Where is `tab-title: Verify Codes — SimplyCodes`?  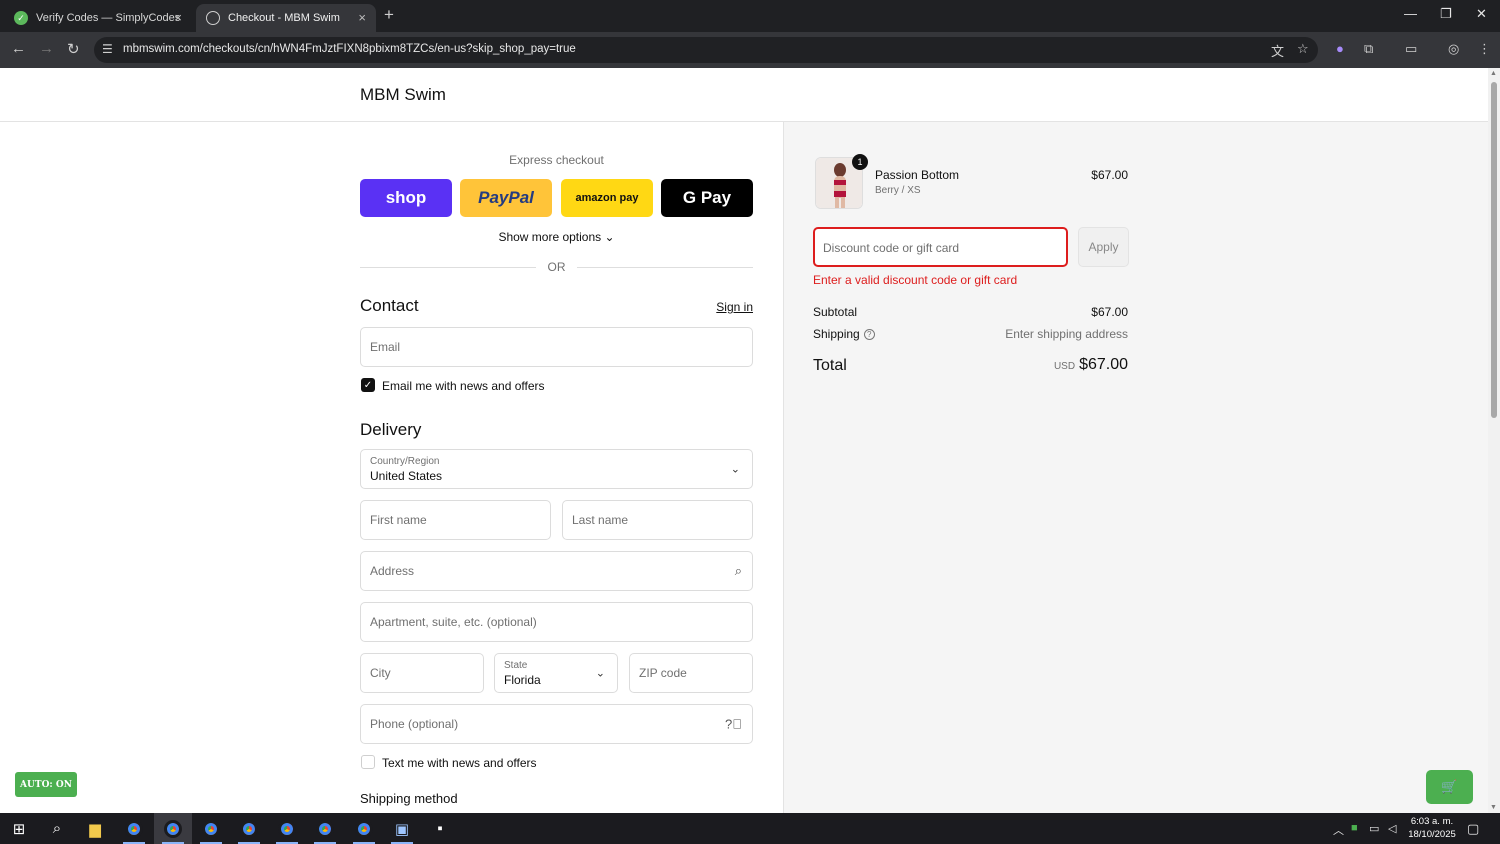 tab-title: Verify Codes — SimplyCodes is located at coordinates (108, 18).